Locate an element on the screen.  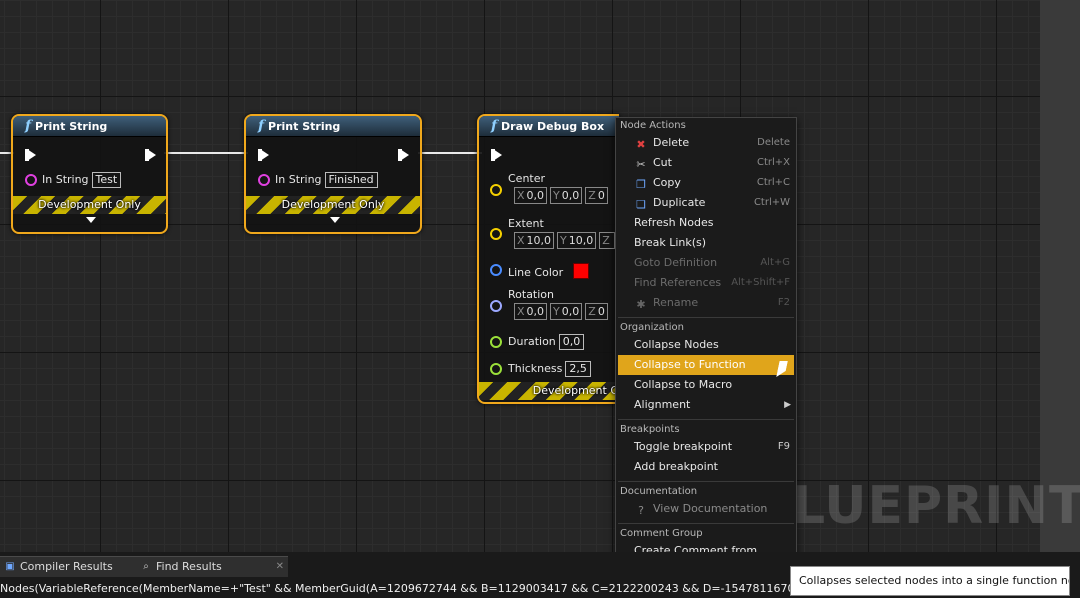
menu-item-rename: ✱ Rename F2 is located at coordinates (706, 303).